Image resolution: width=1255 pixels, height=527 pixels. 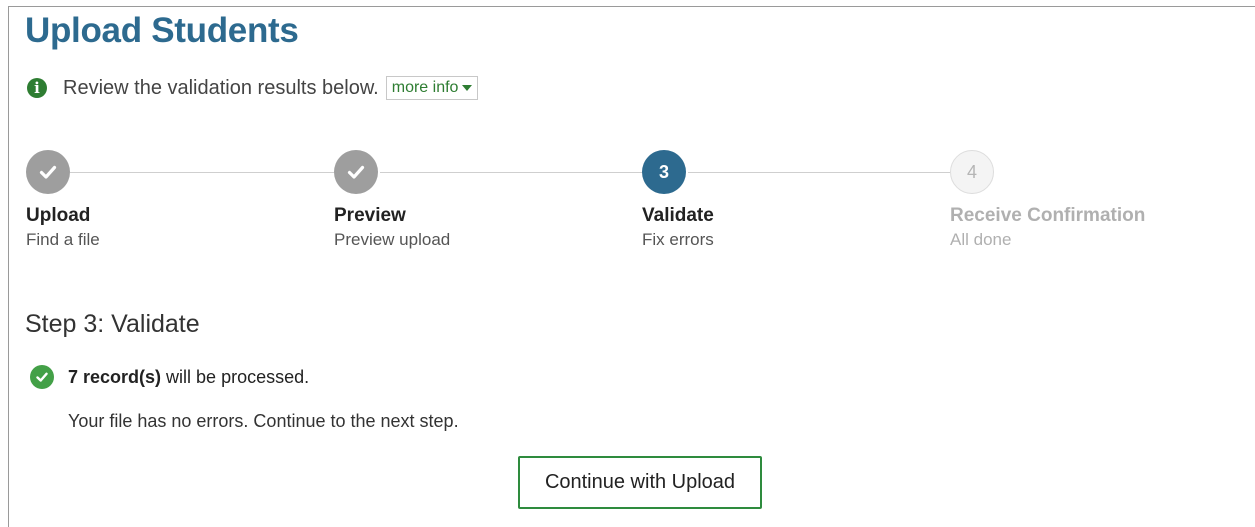 What do you see at coordinates (238, 376) in the screenshot?
I see `result-text: will be processed.` at bounding box center [238, 376].